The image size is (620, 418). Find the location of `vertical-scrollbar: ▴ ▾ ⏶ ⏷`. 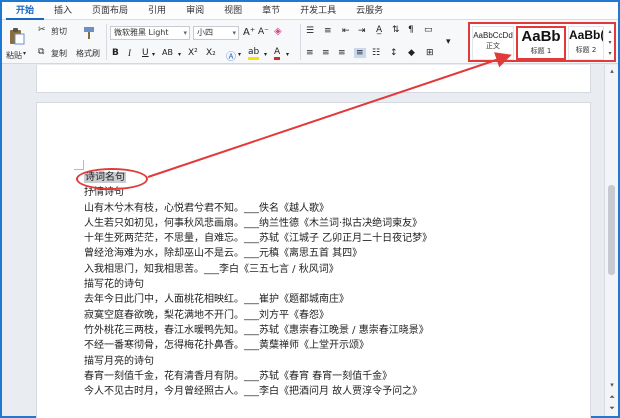

vertical-scrollbar: ▴ ▾ ⏶ ⏷ is located at coordinates (611, 240).